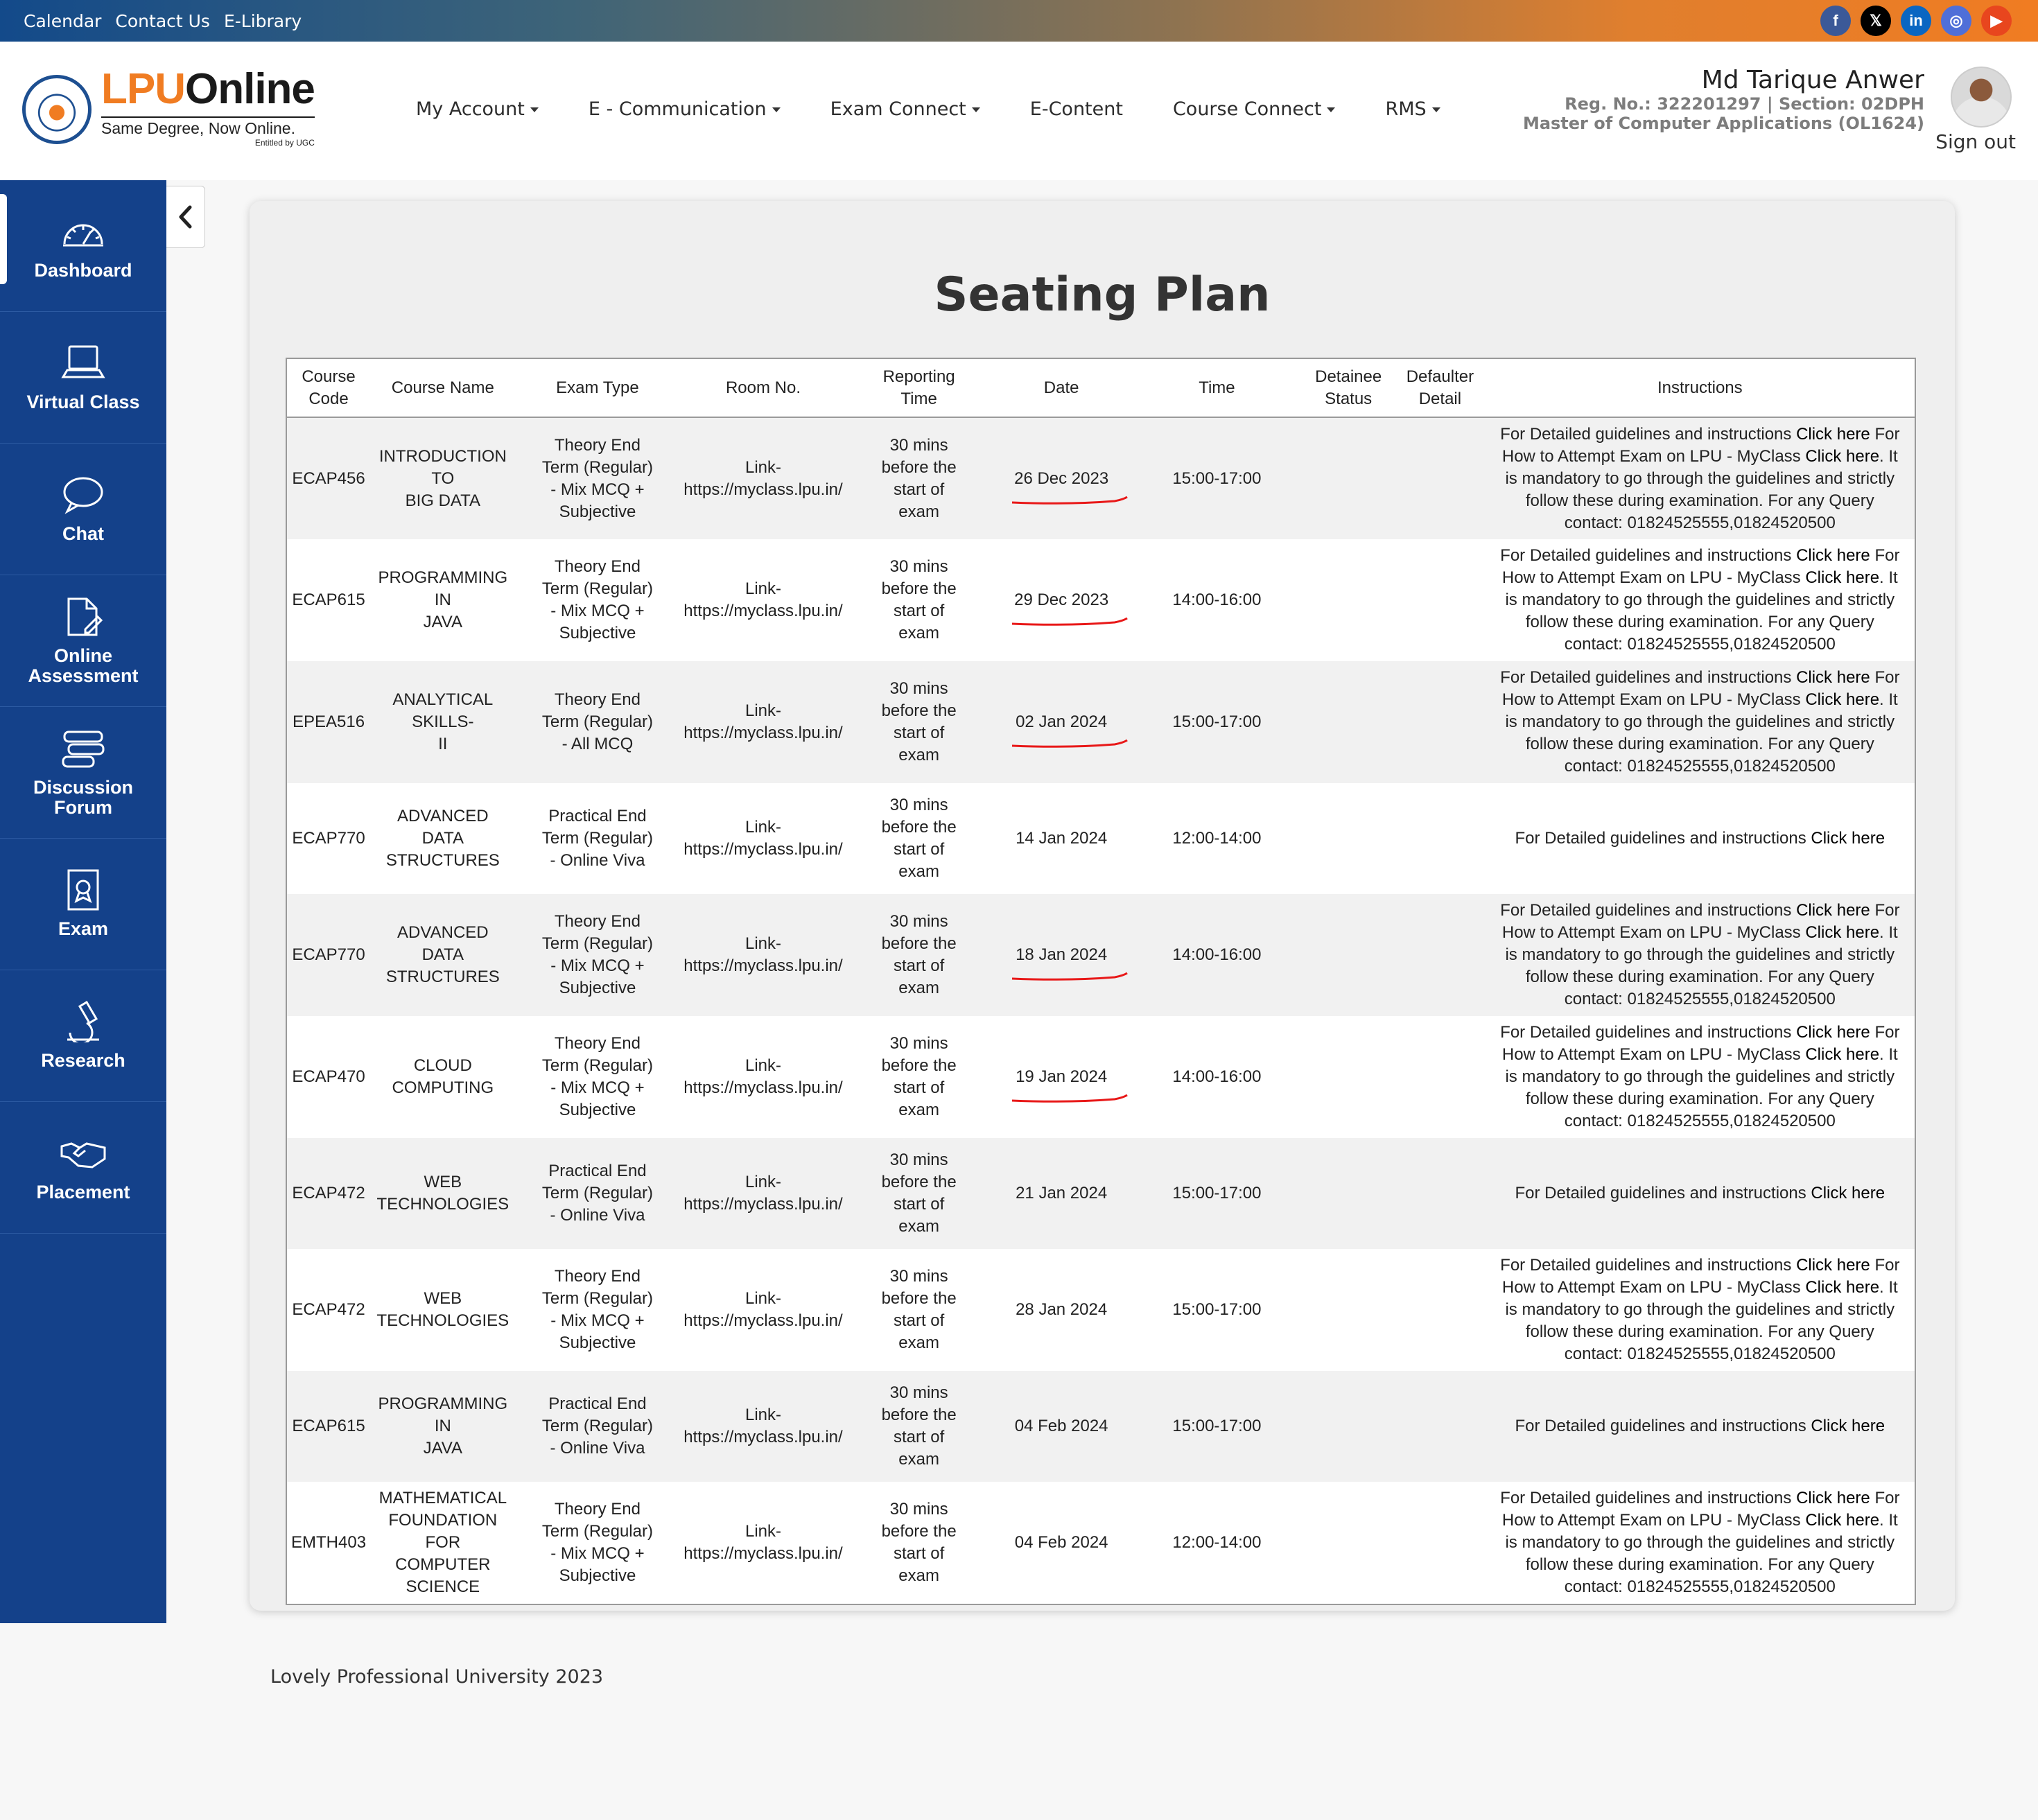 This screenshot has width=2038, height=1820. What do you see at coordinates (1061, 600) in the screenshot?
I see `cell-date: 29 Dec 2023` at bounding box center [1061, 600].